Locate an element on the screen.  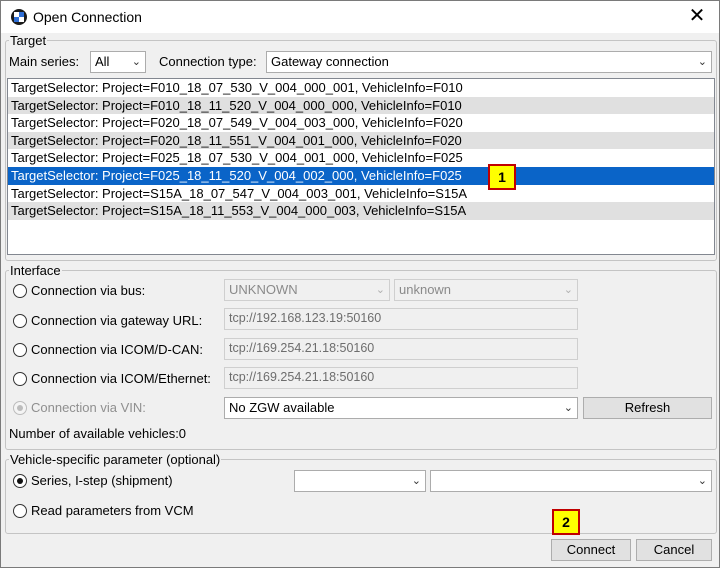
annotation-badge-1: 1 is located at coordinates (502, 177).